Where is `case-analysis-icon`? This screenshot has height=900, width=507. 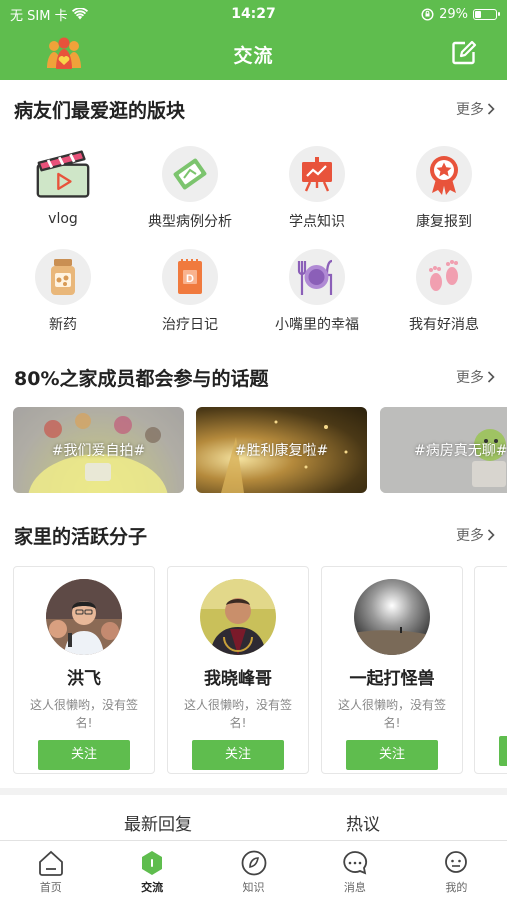
case-analysis-icon is located at coordinates (190, 174).